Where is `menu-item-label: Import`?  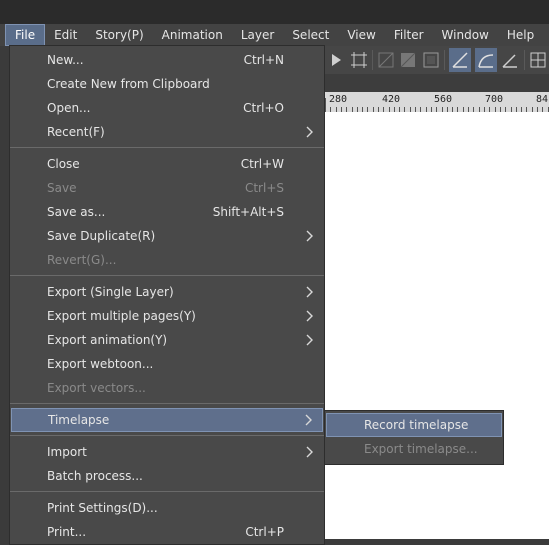
menu-item-label: Import is located at coordinates (67, 452).